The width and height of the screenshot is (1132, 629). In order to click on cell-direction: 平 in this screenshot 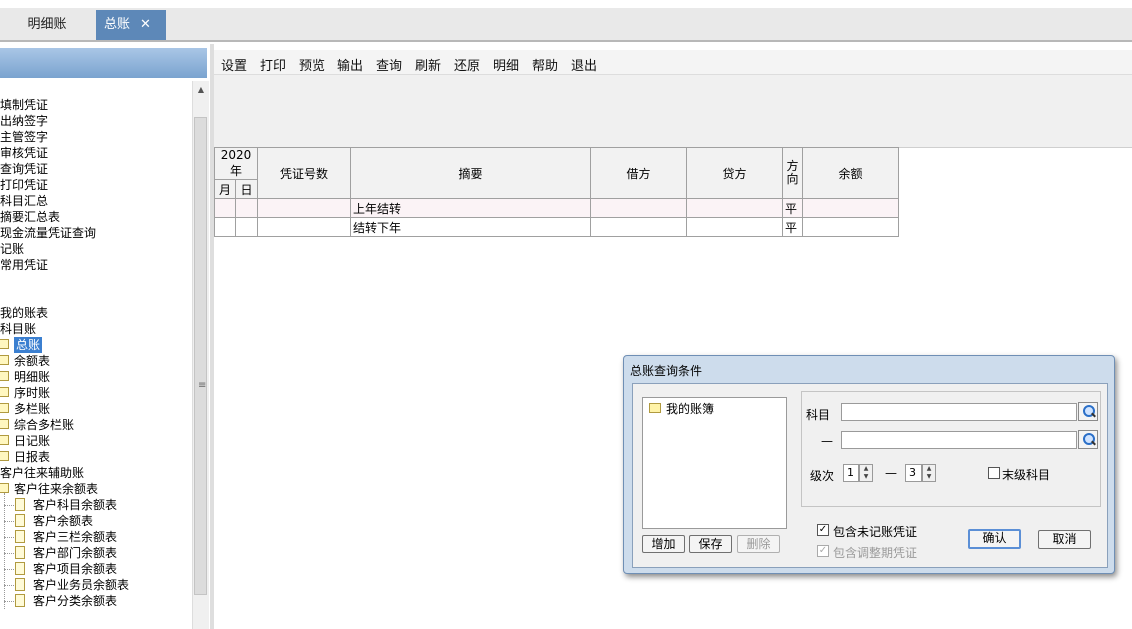, I will do `click(792, 227)`.